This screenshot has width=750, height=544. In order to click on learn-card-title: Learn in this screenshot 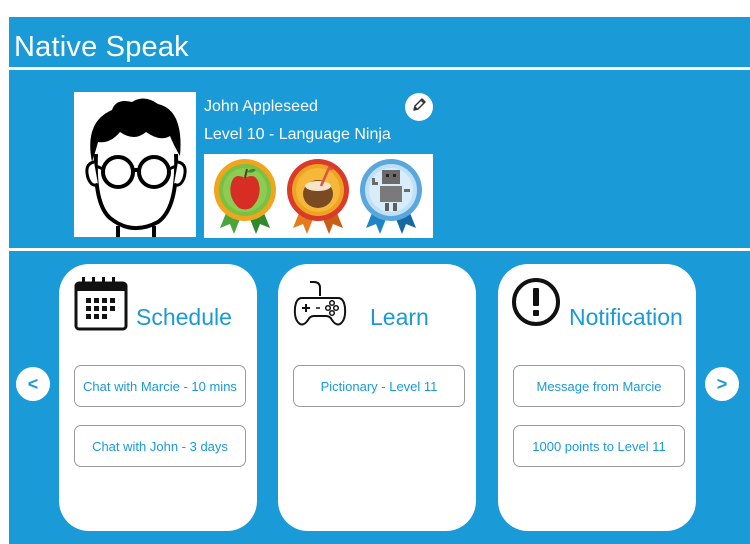, I will do `click(399, 317)`.